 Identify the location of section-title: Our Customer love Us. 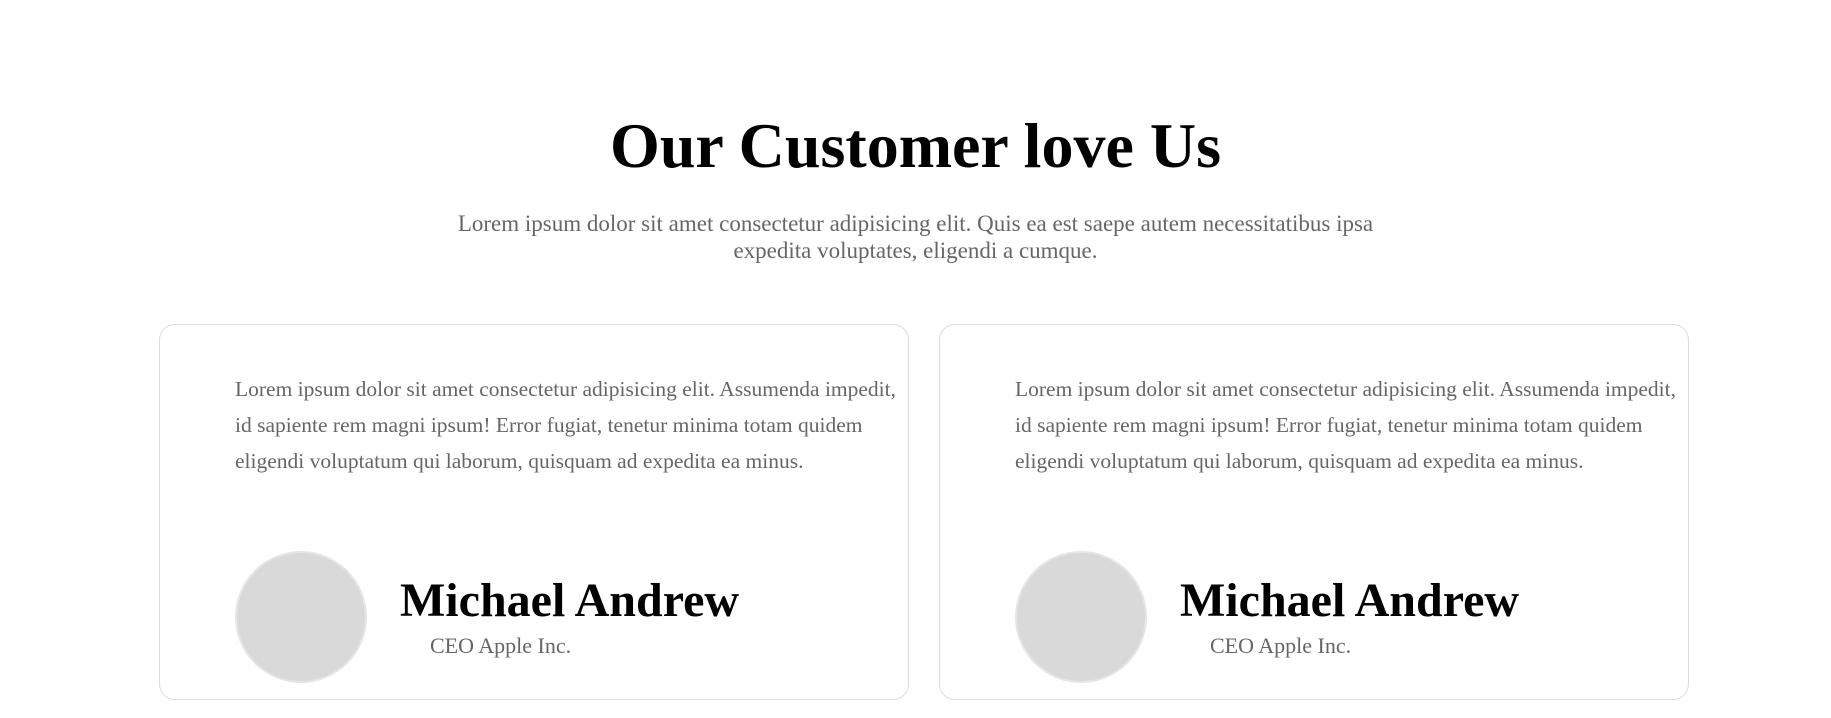
(915, 145).